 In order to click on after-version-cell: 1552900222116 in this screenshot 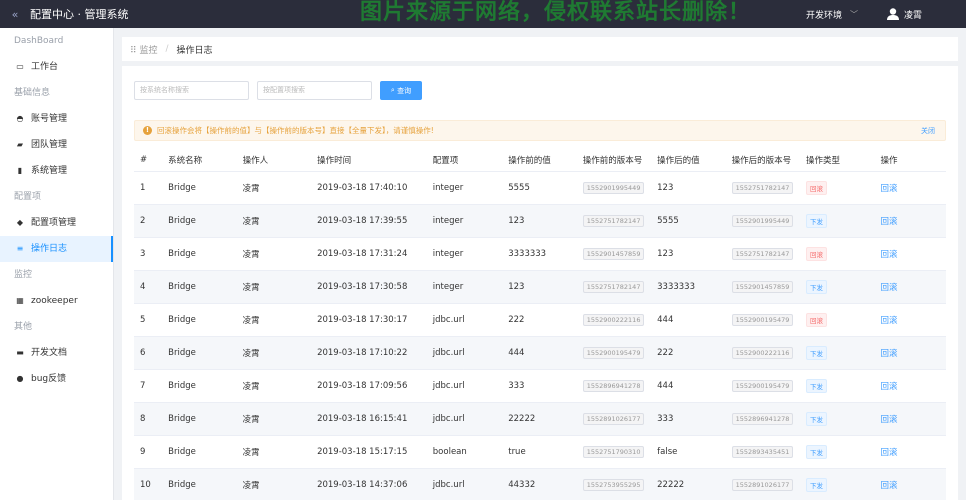, I will do `click(762, 352)`.